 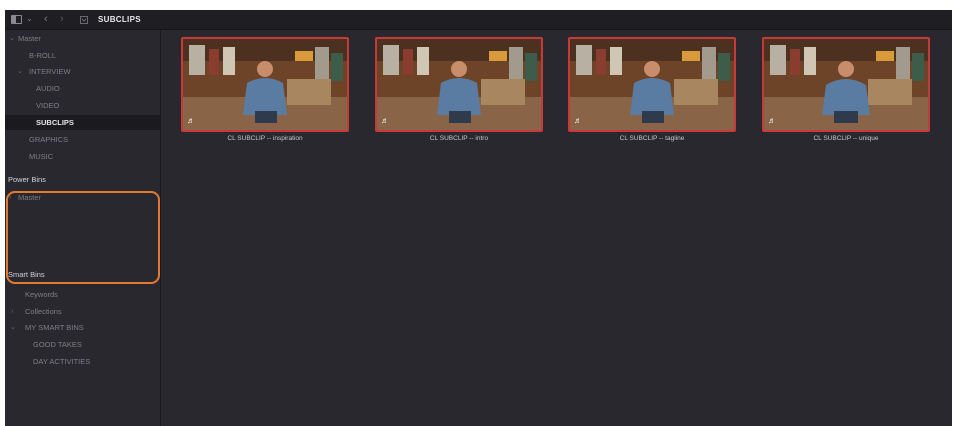 I want to click on sidebar-item-keywords: Keywords, so click(x=82, y=294).